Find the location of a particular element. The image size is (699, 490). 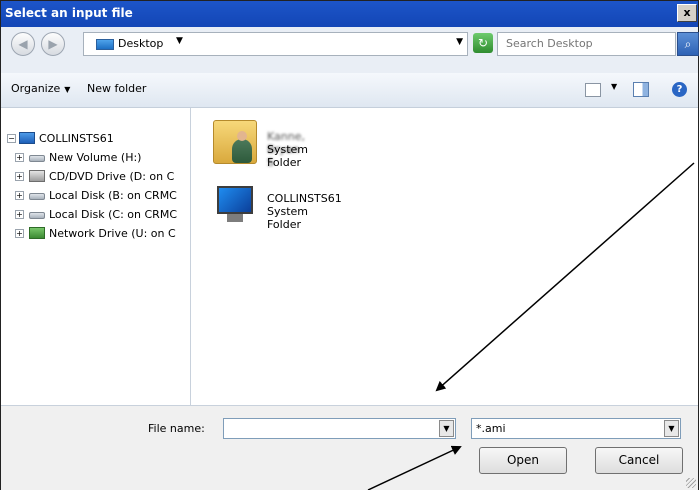

tree-item-label: Local Disk (C: on CRMC is located at coordinates (113, 214).